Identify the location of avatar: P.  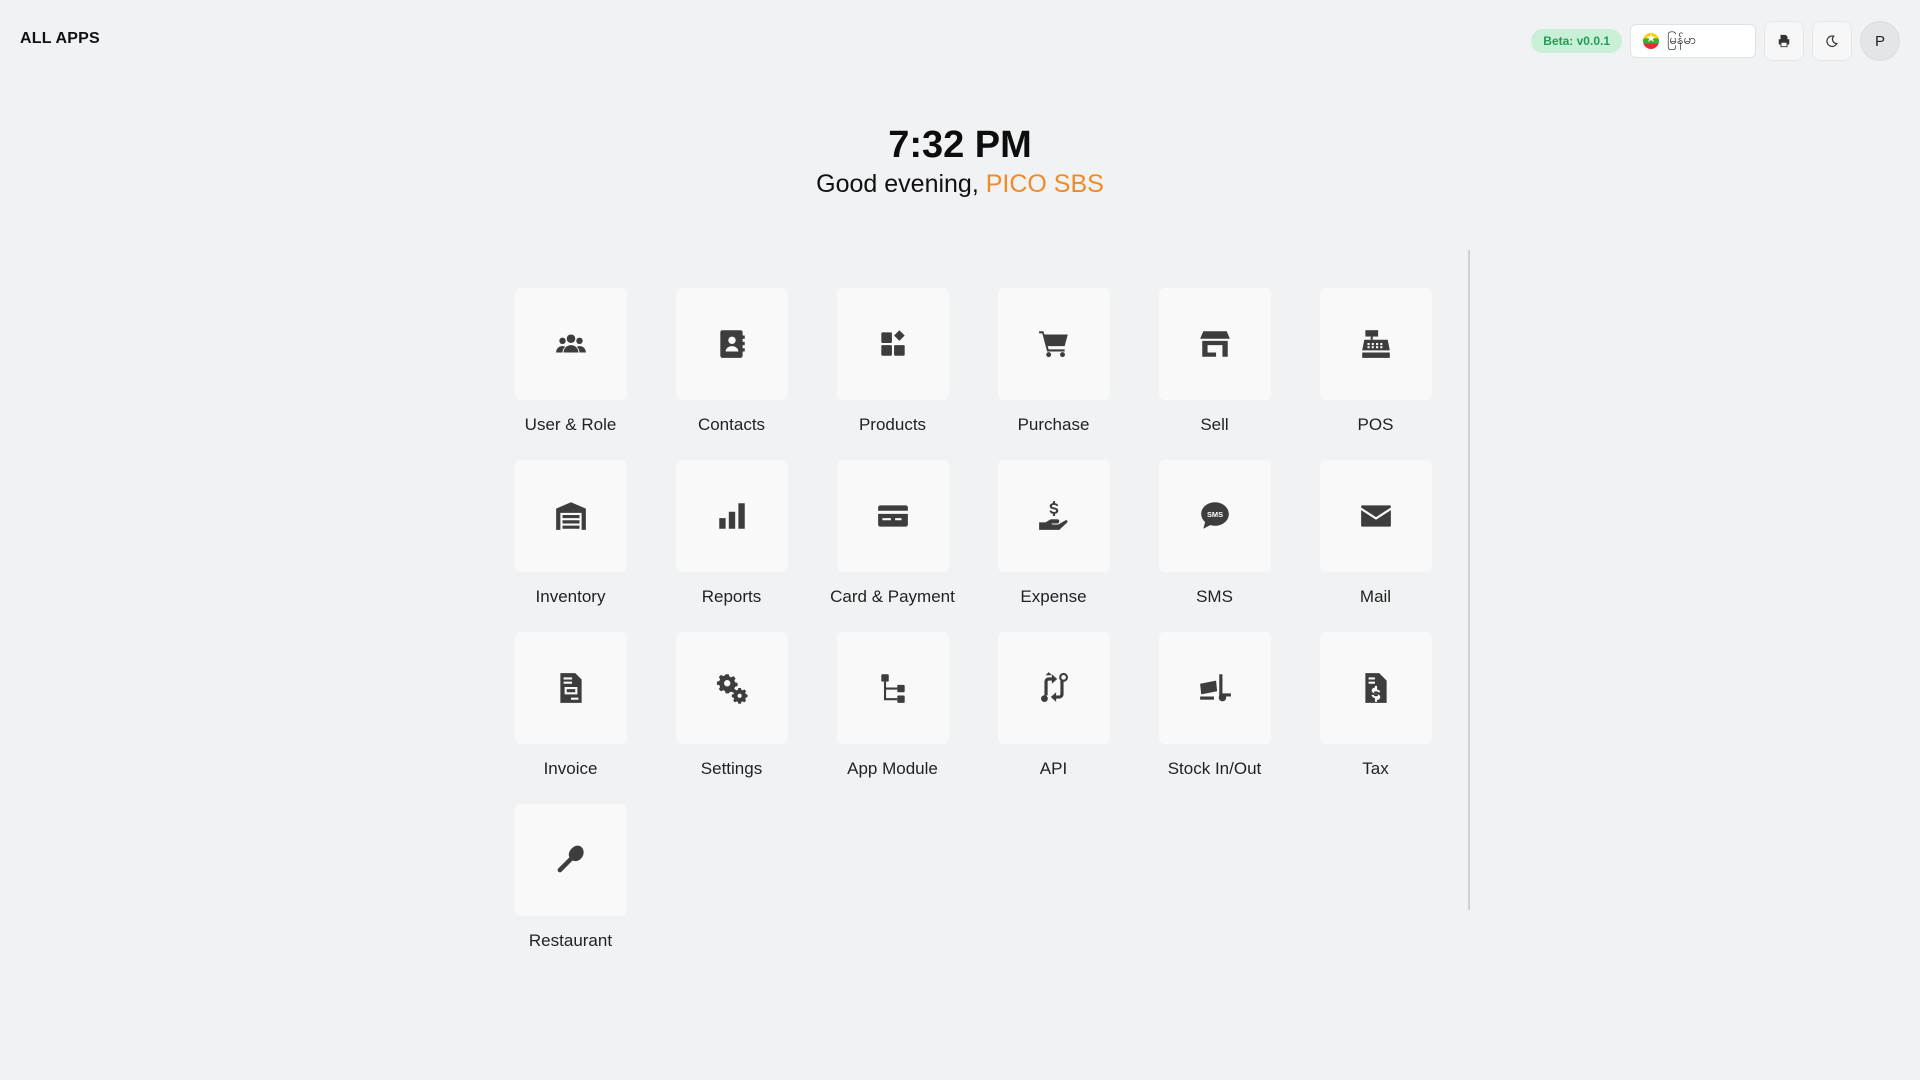
(1880, 41).